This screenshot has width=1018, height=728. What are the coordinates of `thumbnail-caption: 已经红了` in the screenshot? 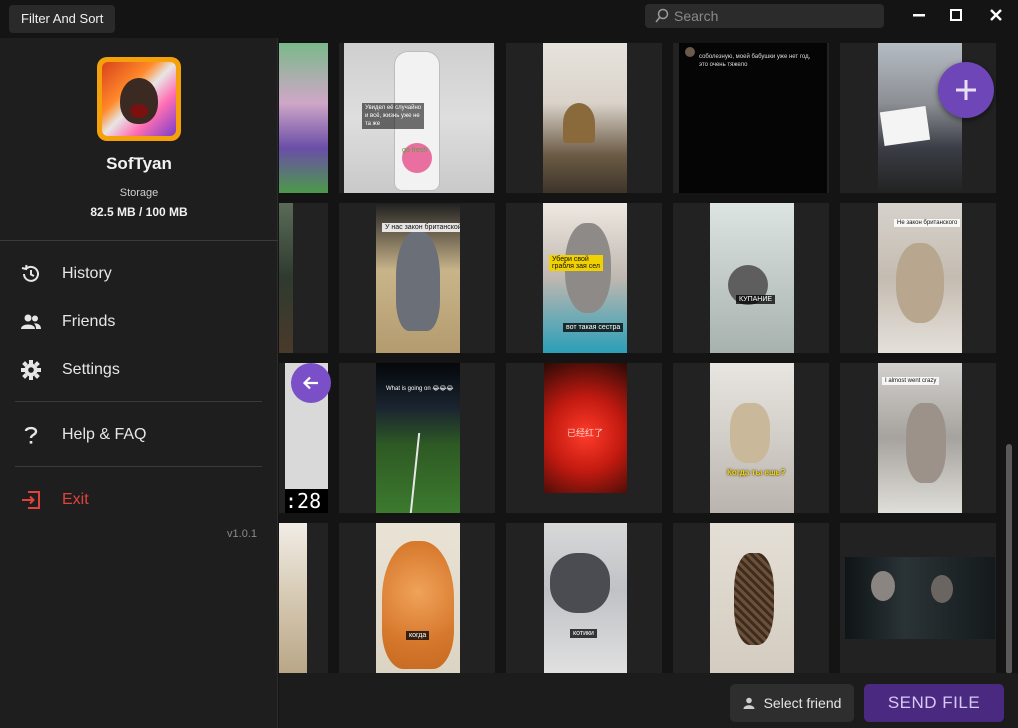 It's located at (585, 433).